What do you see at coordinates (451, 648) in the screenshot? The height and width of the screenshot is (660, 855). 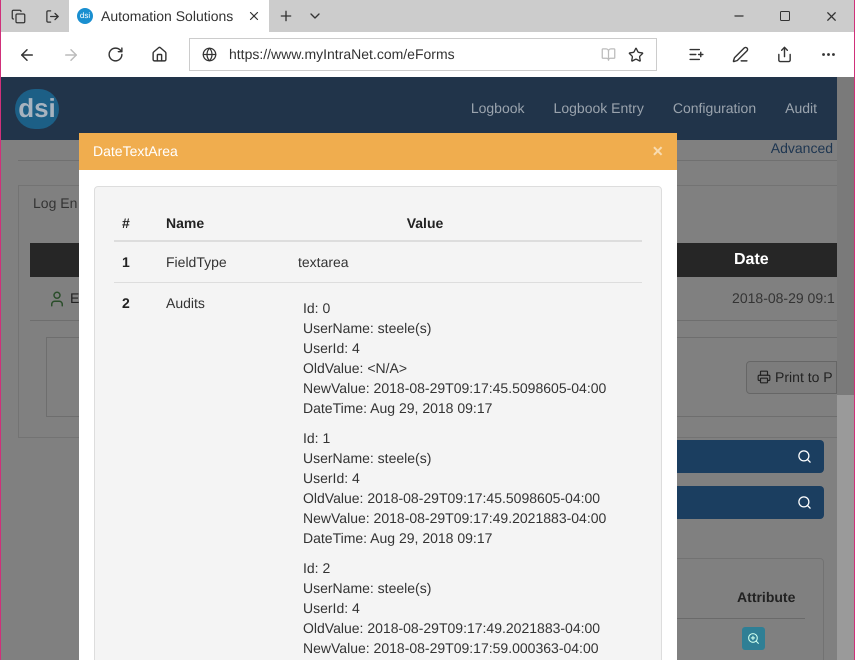 I see `audit-line: NewValue: 2018-08-29T09:17:59.000363-04:00` at bounding box center [451, 648].